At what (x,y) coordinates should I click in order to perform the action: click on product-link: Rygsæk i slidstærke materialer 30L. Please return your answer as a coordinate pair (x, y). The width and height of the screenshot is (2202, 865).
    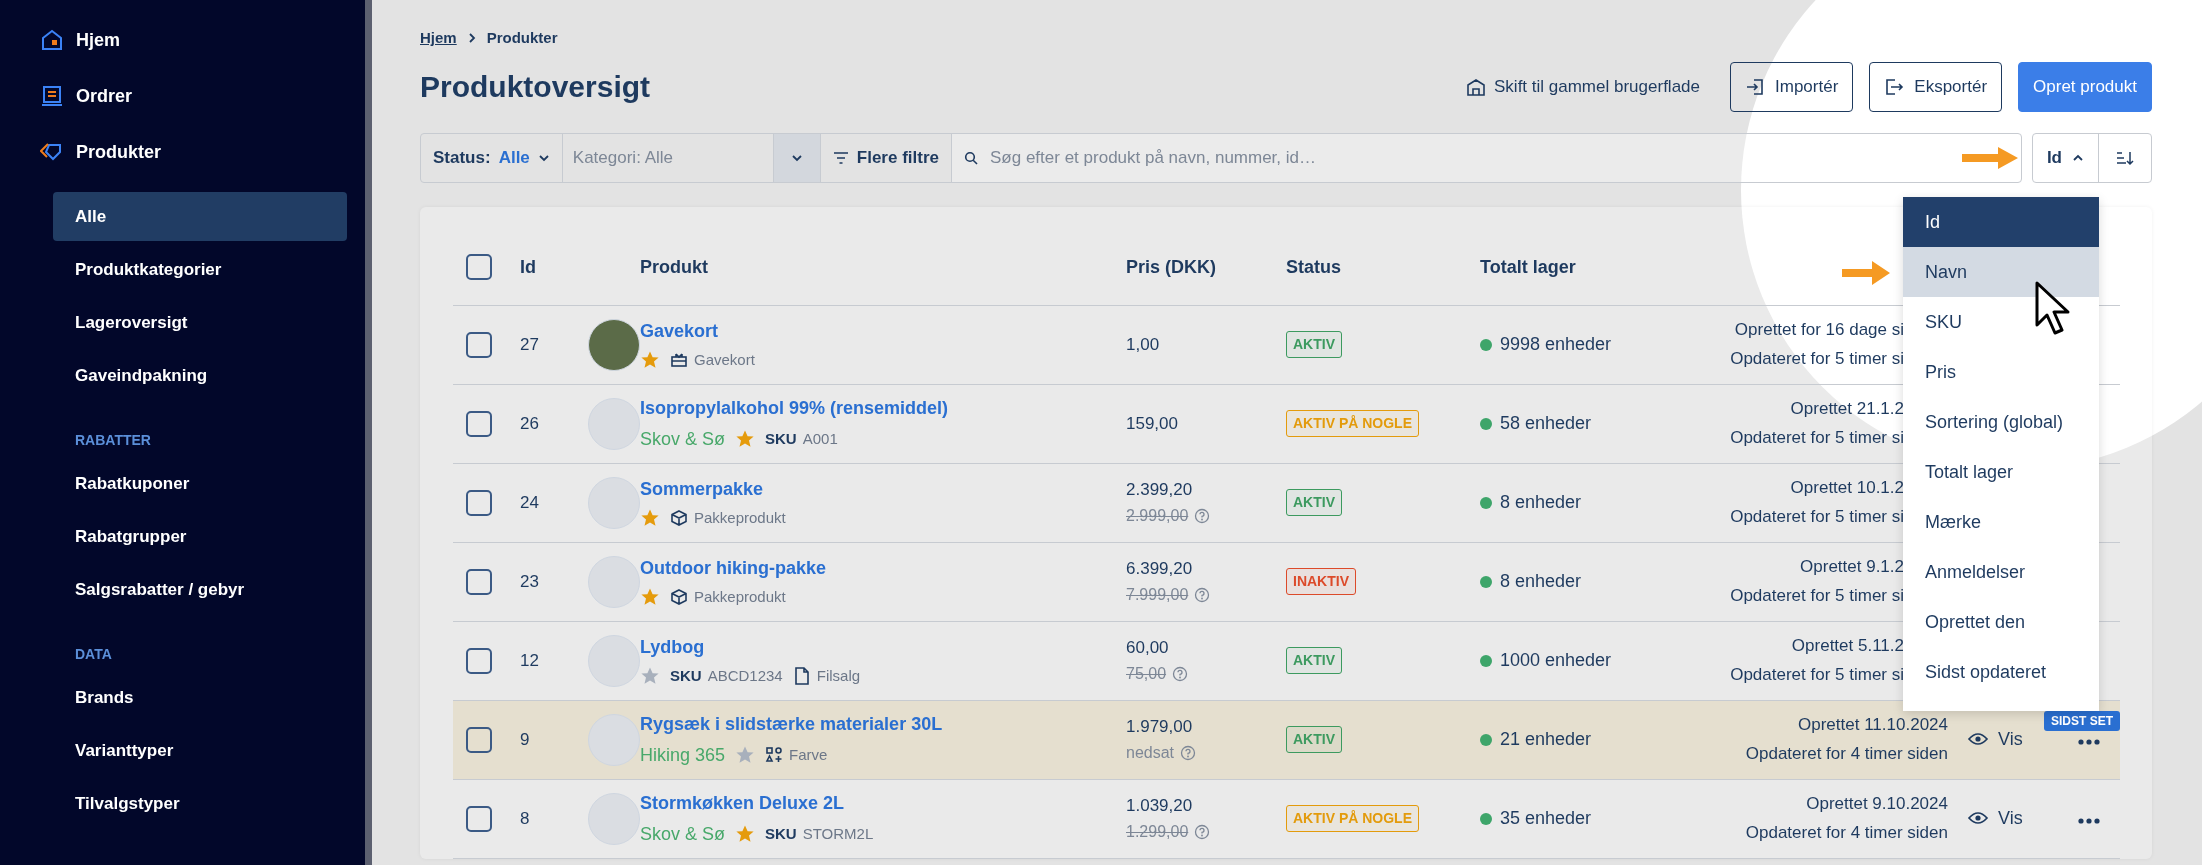
    Looking at the image, I should click on (791, 724).